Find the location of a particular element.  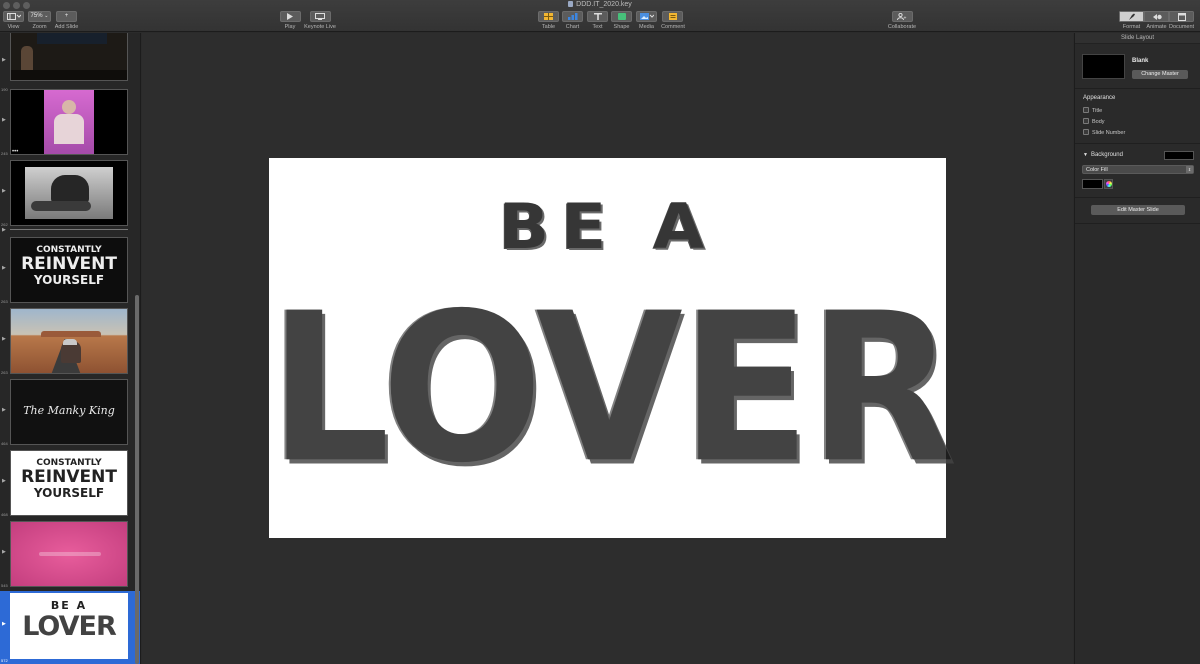

master-slide-thumbnail is located at coordinates (1103, 66).